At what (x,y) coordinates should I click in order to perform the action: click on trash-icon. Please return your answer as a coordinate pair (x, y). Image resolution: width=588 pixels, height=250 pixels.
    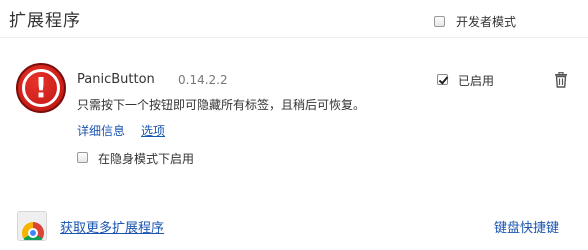
    Looking at the image, I should click on (561, 80).